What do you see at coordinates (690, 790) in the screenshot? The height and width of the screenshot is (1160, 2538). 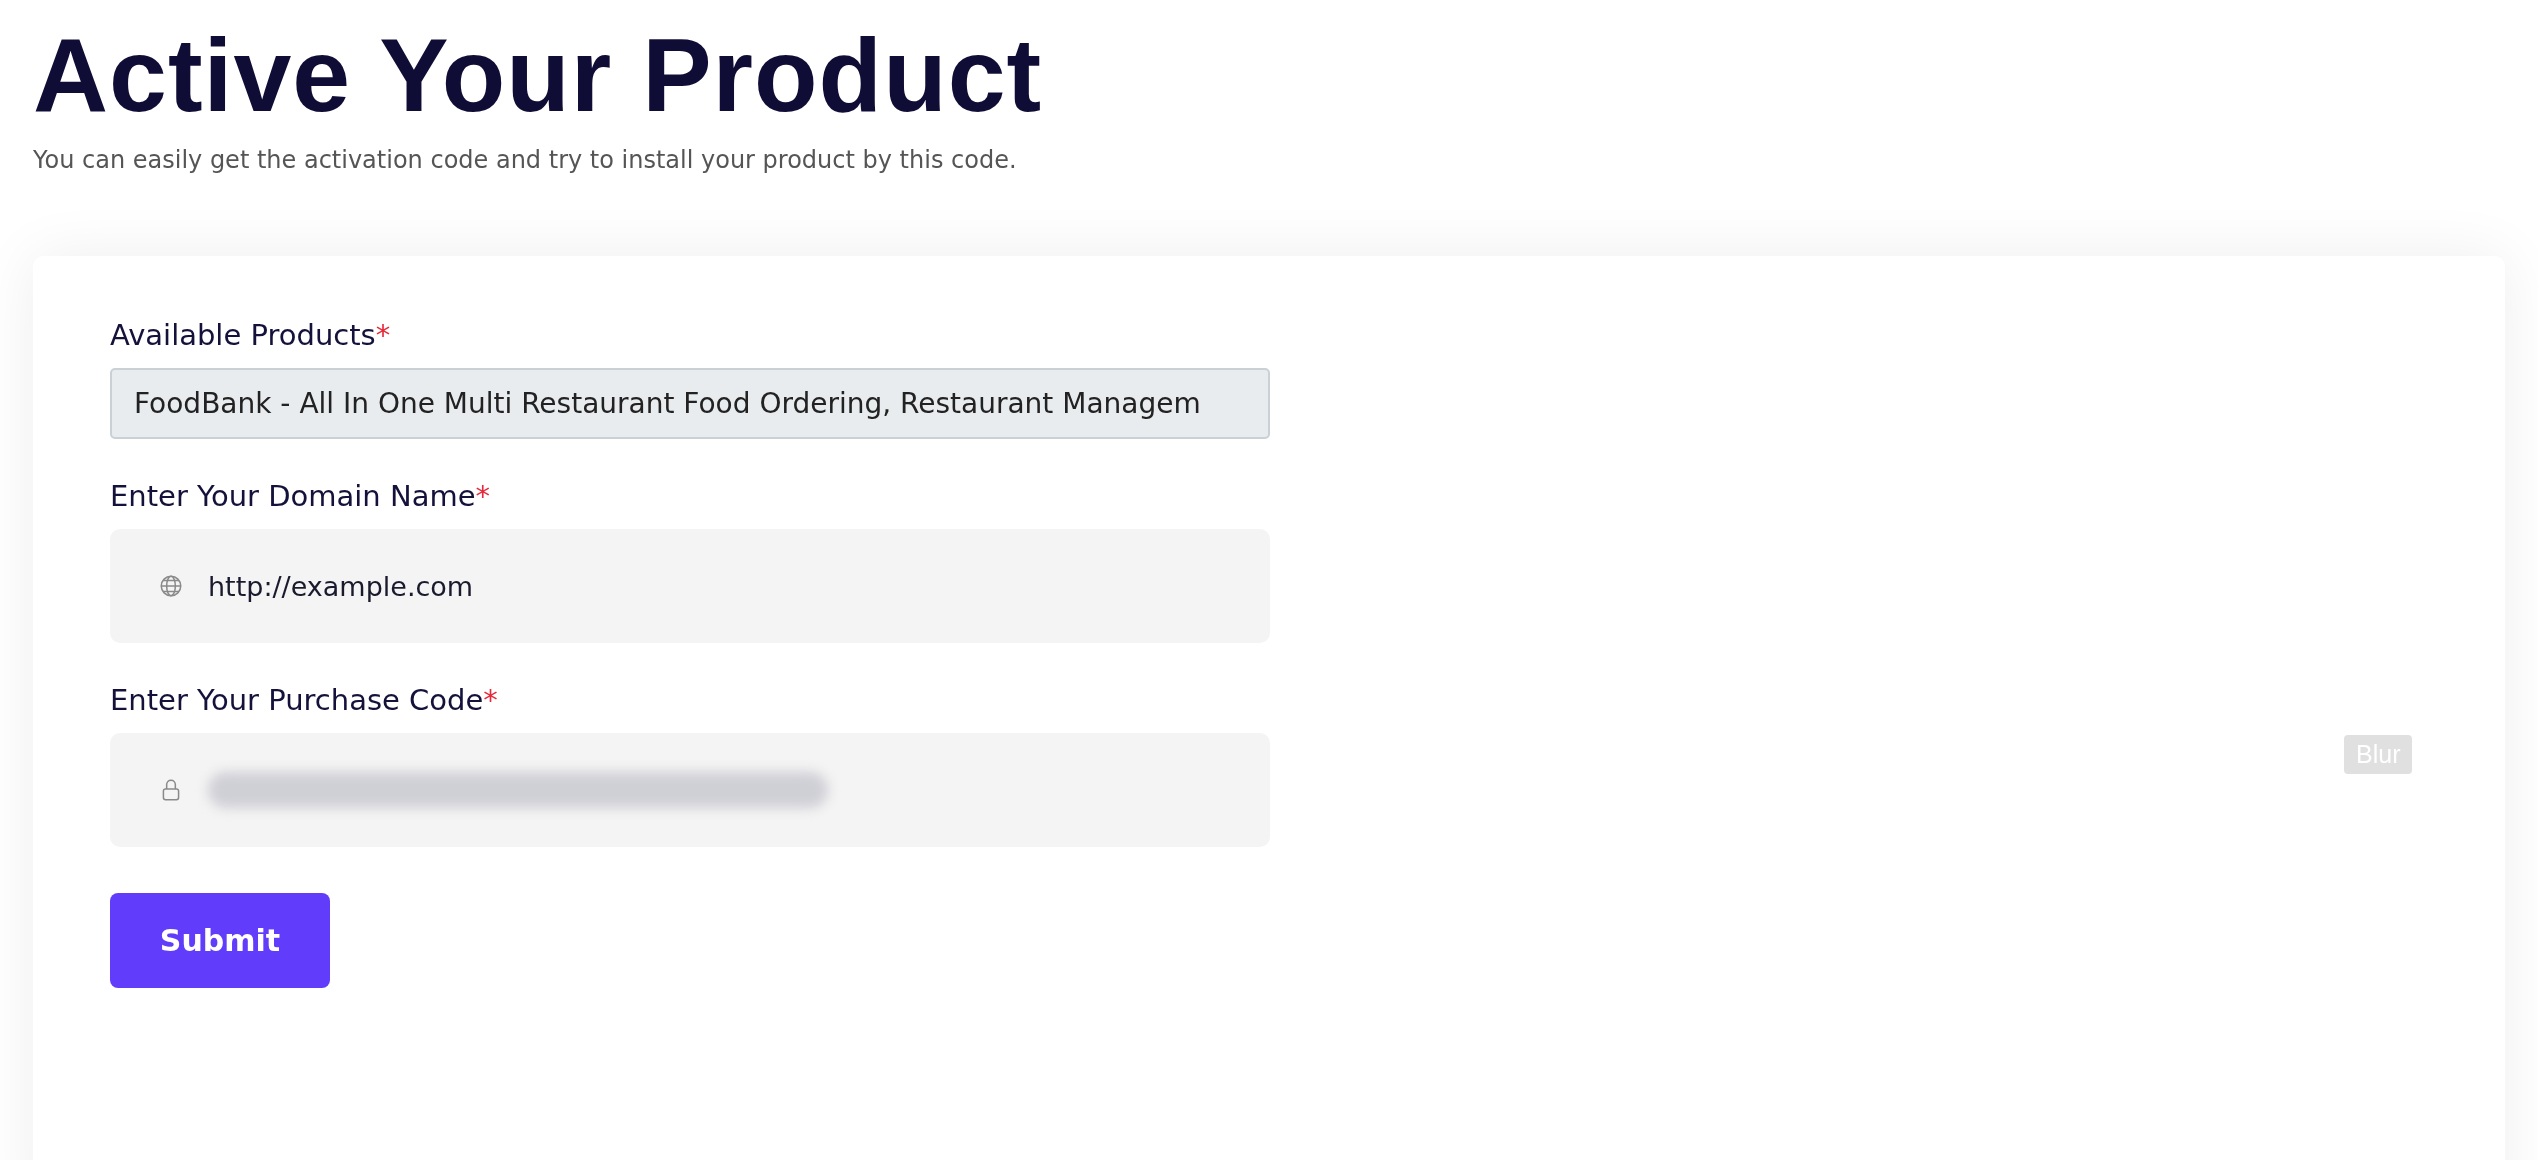 I see `purchase-code-field` at bounding box center [690, 790].